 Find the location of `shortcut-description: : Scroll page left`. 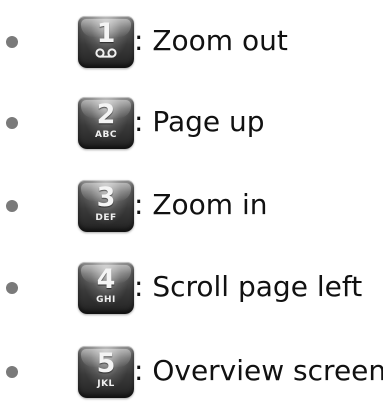

shortcut-description: : Scroll page left is located at coordinates (248, 286).